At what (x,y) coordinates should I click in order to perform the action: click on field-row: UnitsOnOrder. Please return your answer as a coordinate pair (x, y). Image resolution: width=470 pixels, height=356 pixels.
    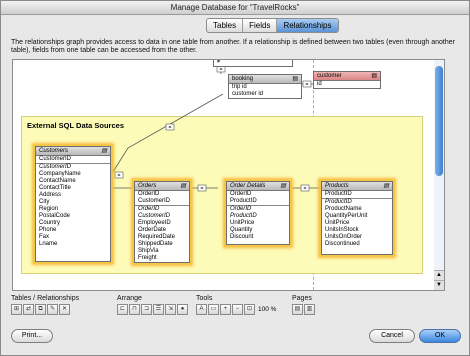
    Looking at the image, I should click on (344, 237).